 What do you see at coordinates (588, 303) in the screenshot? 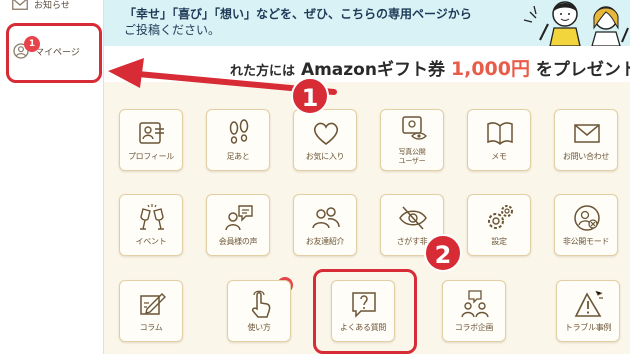
I see `warning-icon` at bounding box center [588, 303].